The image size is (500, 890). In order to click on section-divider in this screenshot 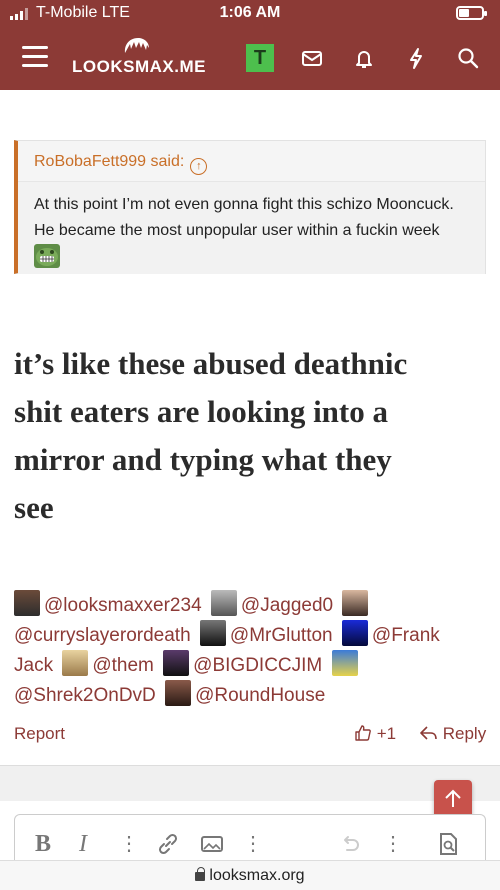, I will do `click(250, 783)`.